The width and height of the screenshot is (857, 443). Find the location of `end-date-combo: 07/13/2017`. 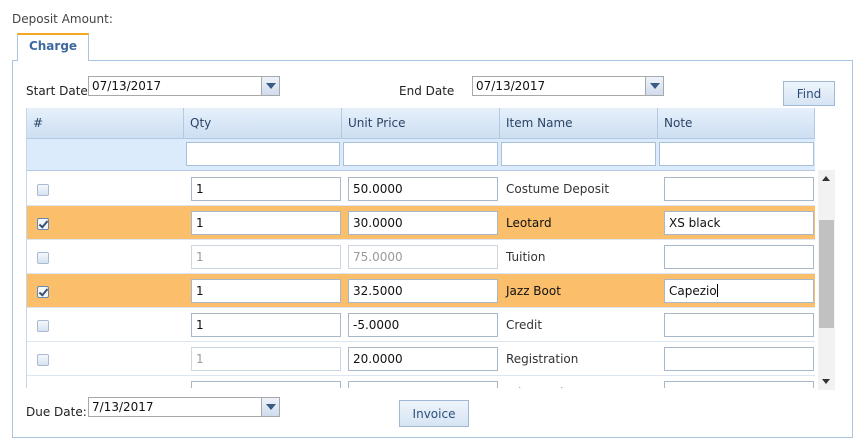

end-date-combo: 07/13/2017 is located at coordinates (568, 86).